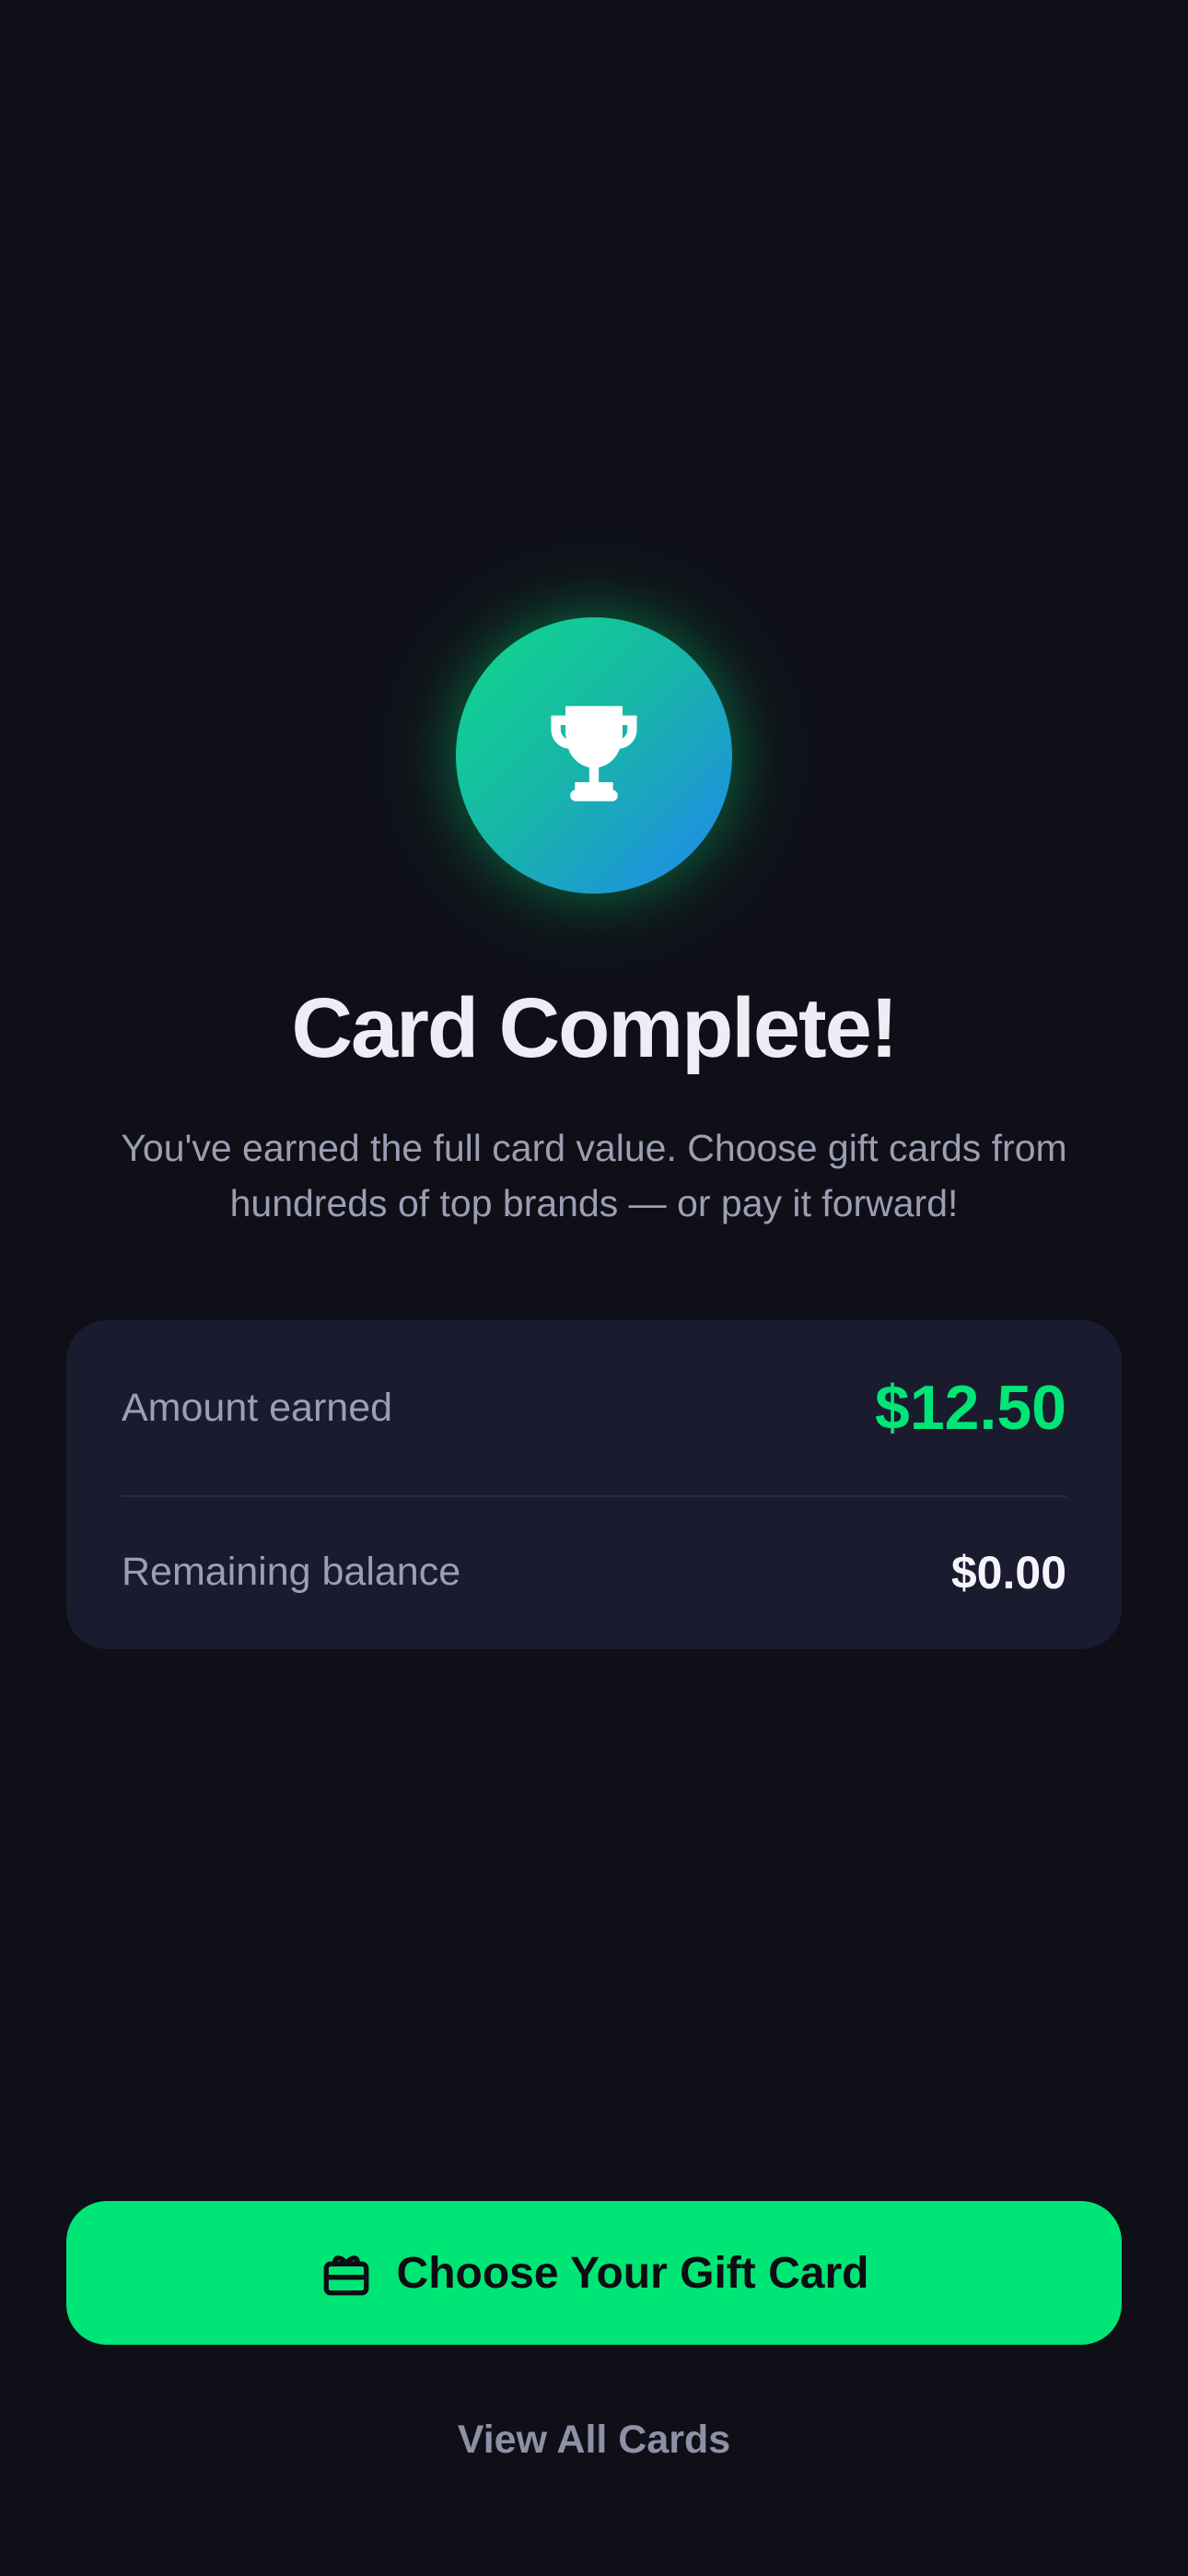 The height and width of the screenshot is (2576, 1188). What do you see at coordinates (632, 2273) in the screenshot?
I see `choose-gift-card-label: Choose Your Gift Card` at bounding box center [632, 2273].